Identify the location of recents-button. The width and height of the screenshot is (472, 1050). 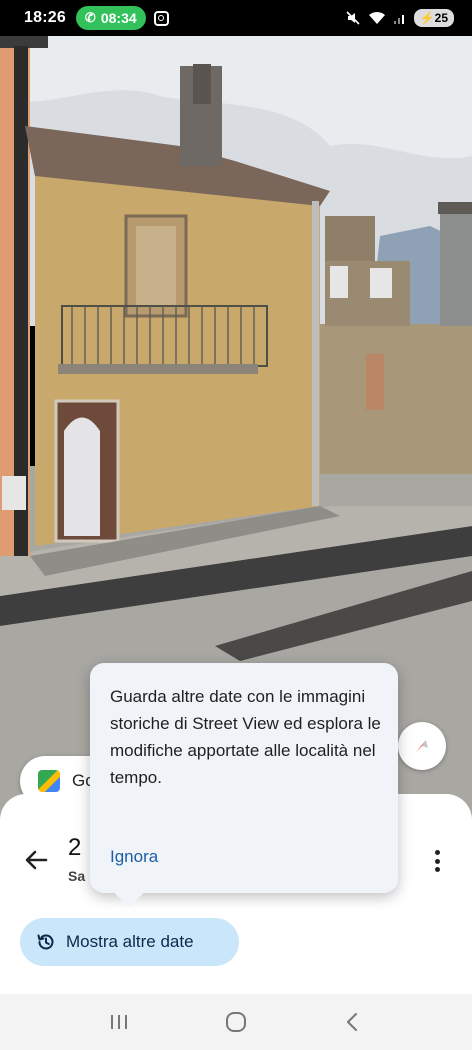
(119, 1022).